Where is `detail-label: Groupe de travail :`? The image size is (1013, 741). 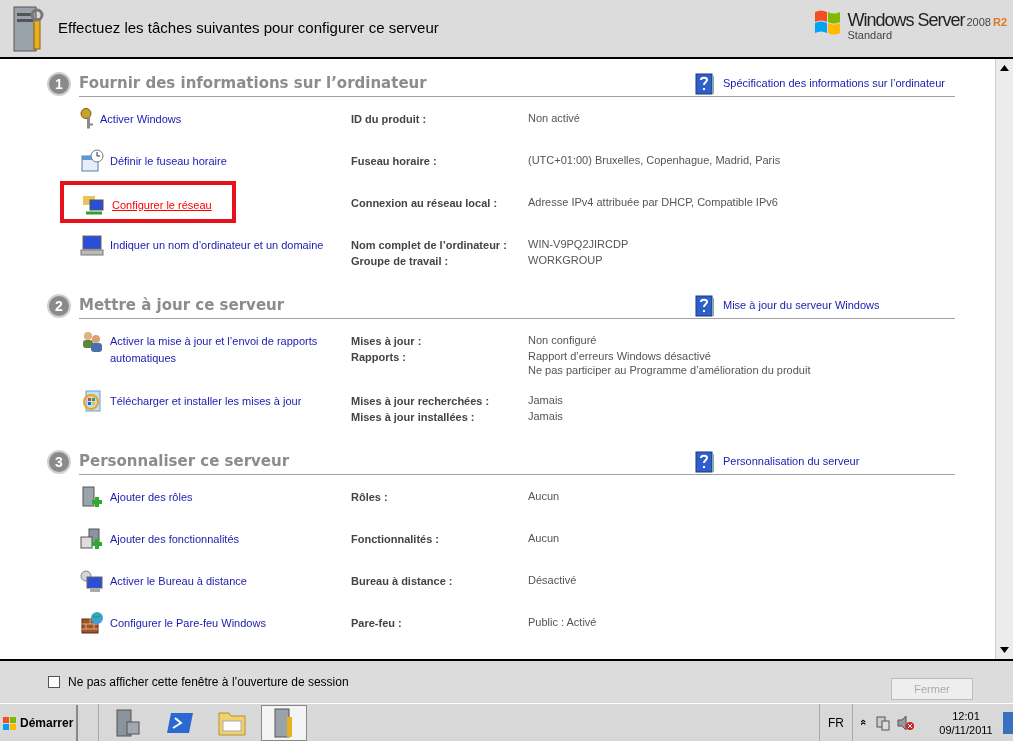
detail-label: Groupe de travail : is located at coordinates (400, 261).